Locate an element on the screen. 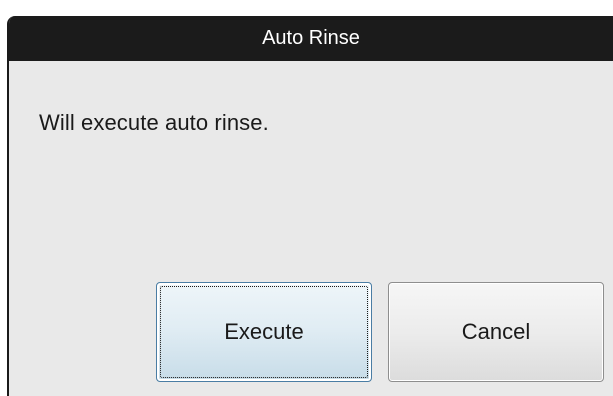  dialog-title: Auto Rinse is located at coordinates (311, 38).